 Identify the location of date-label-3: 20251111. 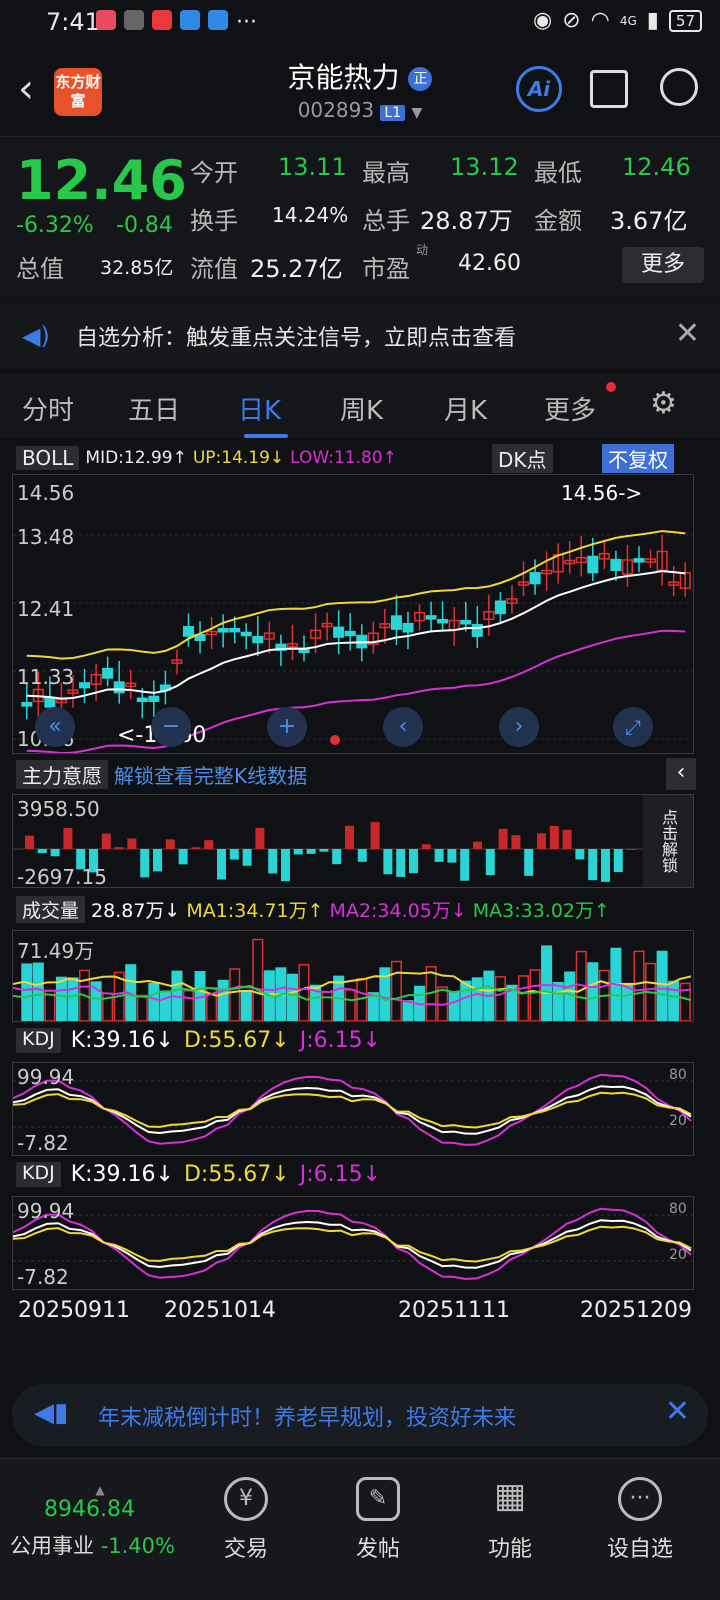
(454, 1310).